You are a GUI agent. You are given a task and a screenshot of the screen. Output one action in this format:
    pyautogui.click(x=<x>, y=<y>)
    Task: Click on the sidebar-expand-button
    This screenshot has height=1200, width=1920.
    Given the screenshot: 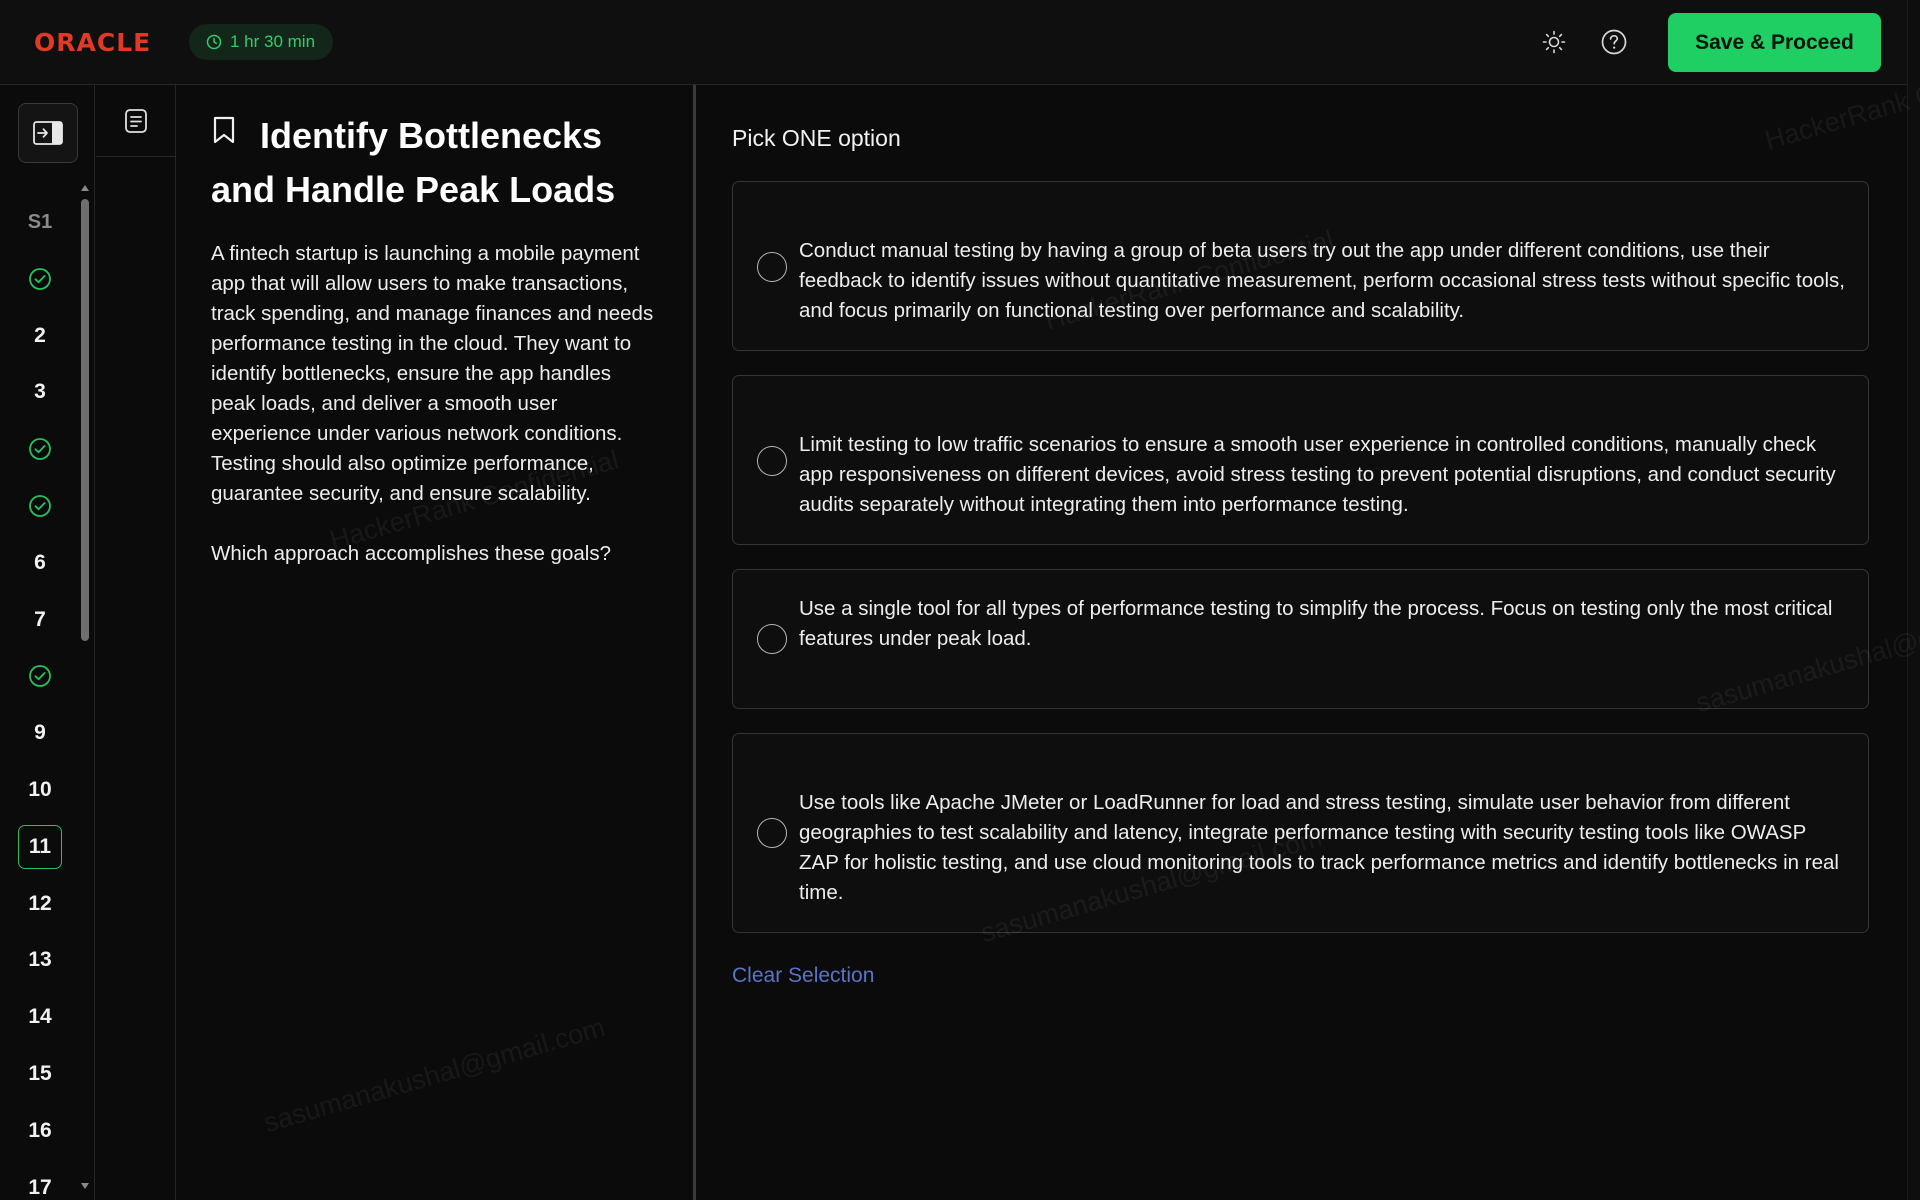 What is the action you would take?
    pyautogui.click(x=48, y=133)
    